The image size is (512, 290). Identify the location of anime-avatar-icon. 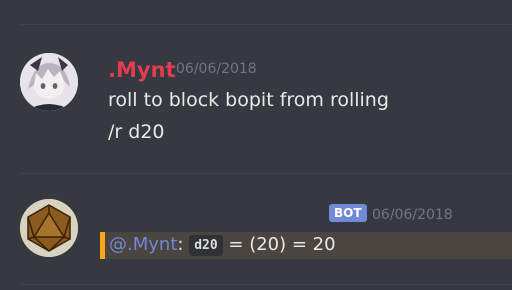
(49, 82).